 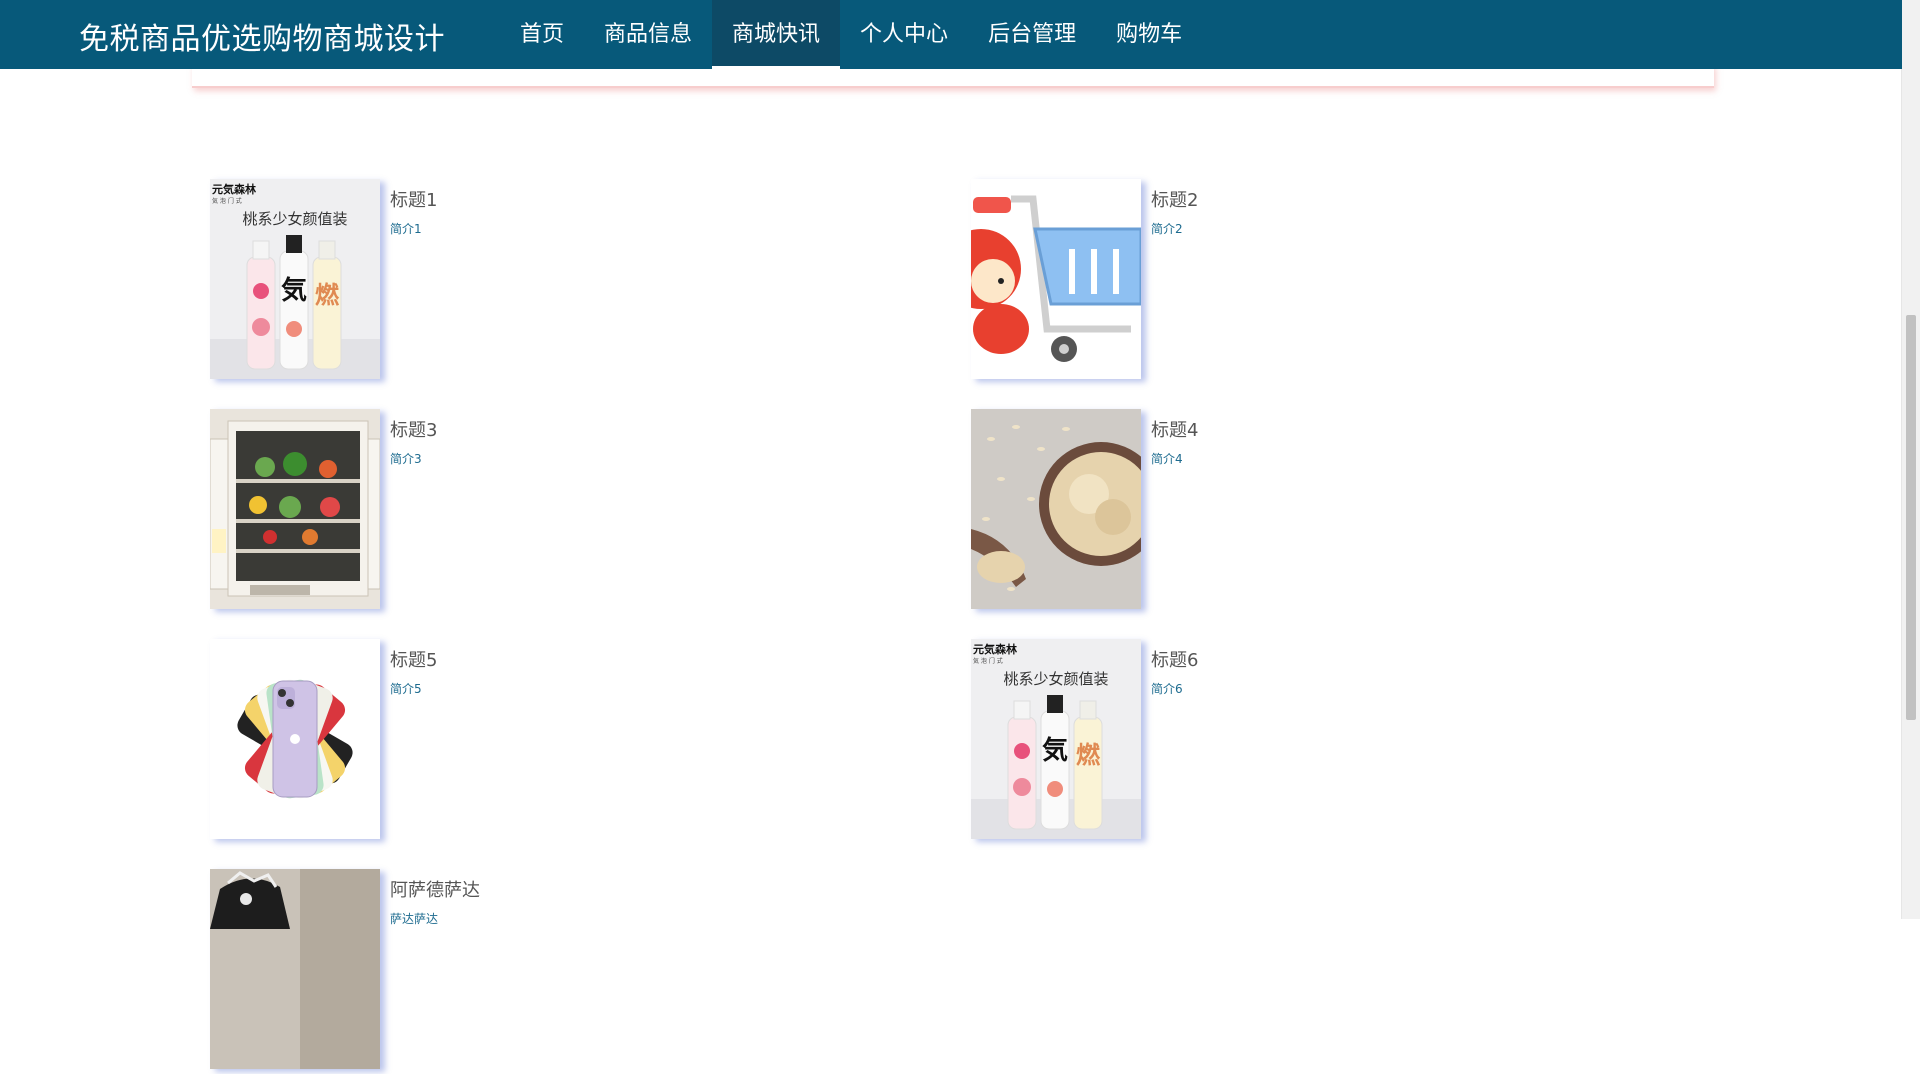 I want to click on news-thumbnail-fridge, so click(x=295, y=509).